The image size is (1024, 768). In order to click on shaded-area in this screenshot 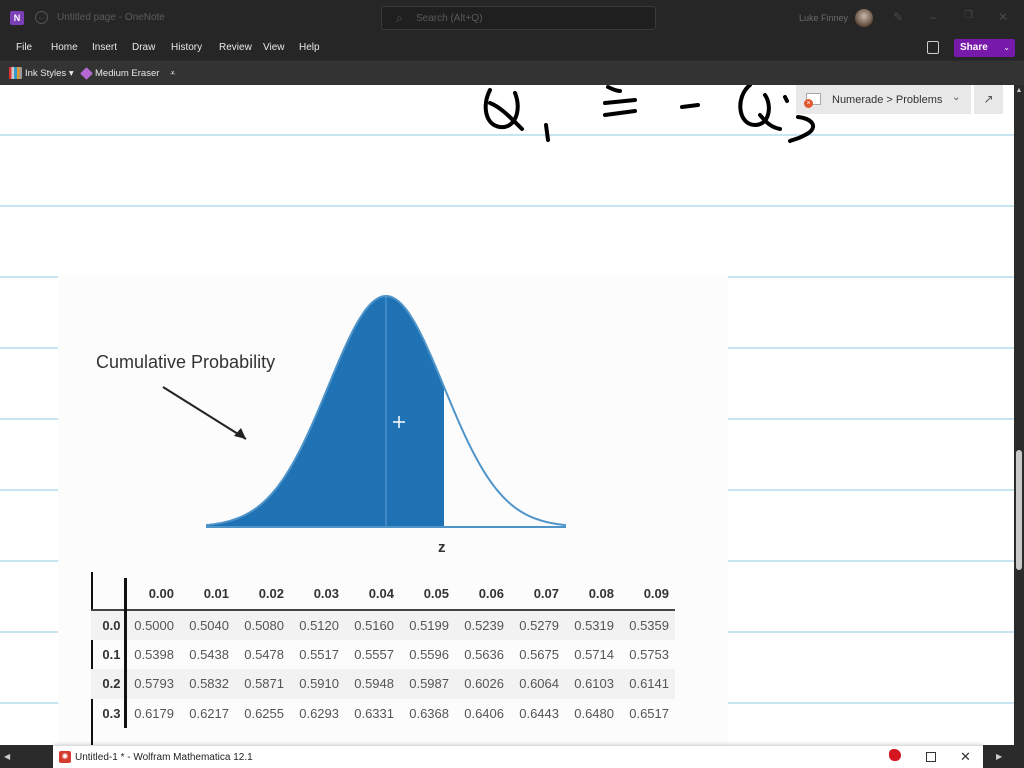, I will do `click(325, 411)`.